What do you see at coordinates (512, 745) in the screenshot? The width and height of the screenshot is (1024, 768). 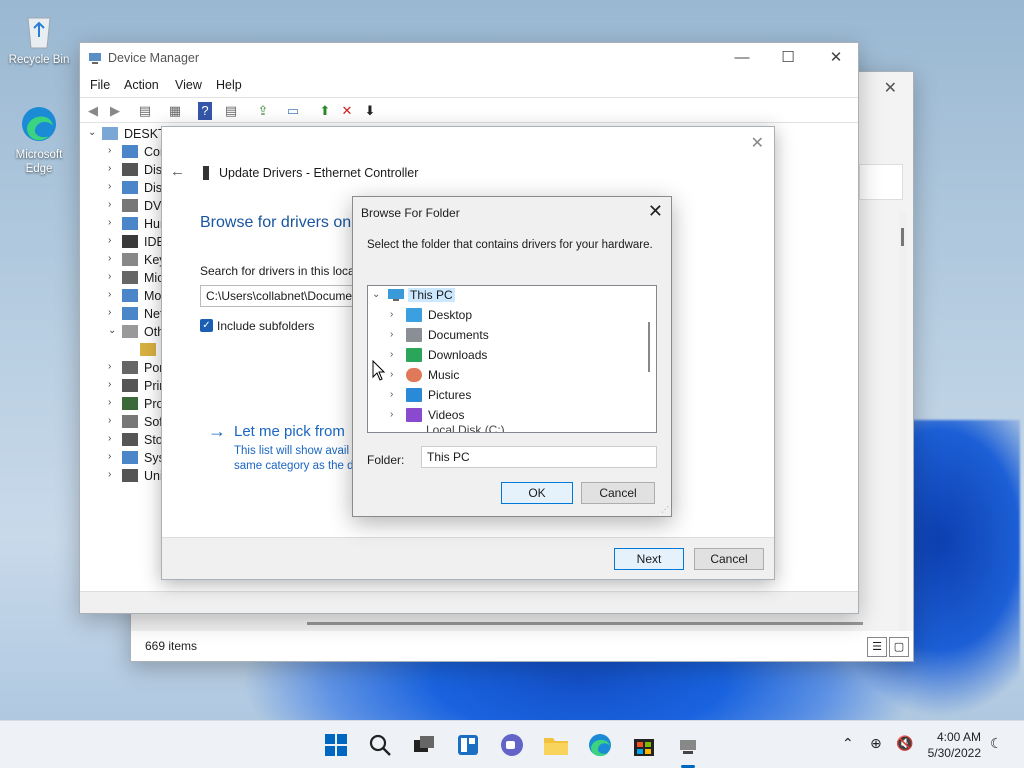 I see `chat-icon` at bounding box center [512, 745].